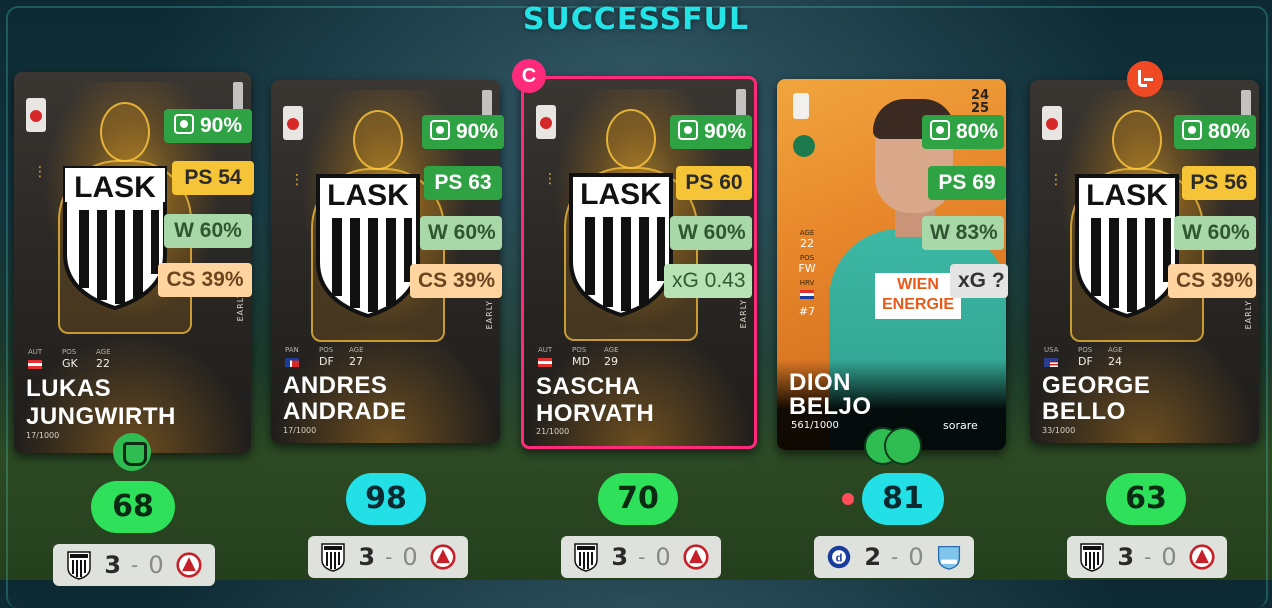 This screenshot has height=608, width=1272. I want to click on match-result-2: 3-0, so click(388, 557).